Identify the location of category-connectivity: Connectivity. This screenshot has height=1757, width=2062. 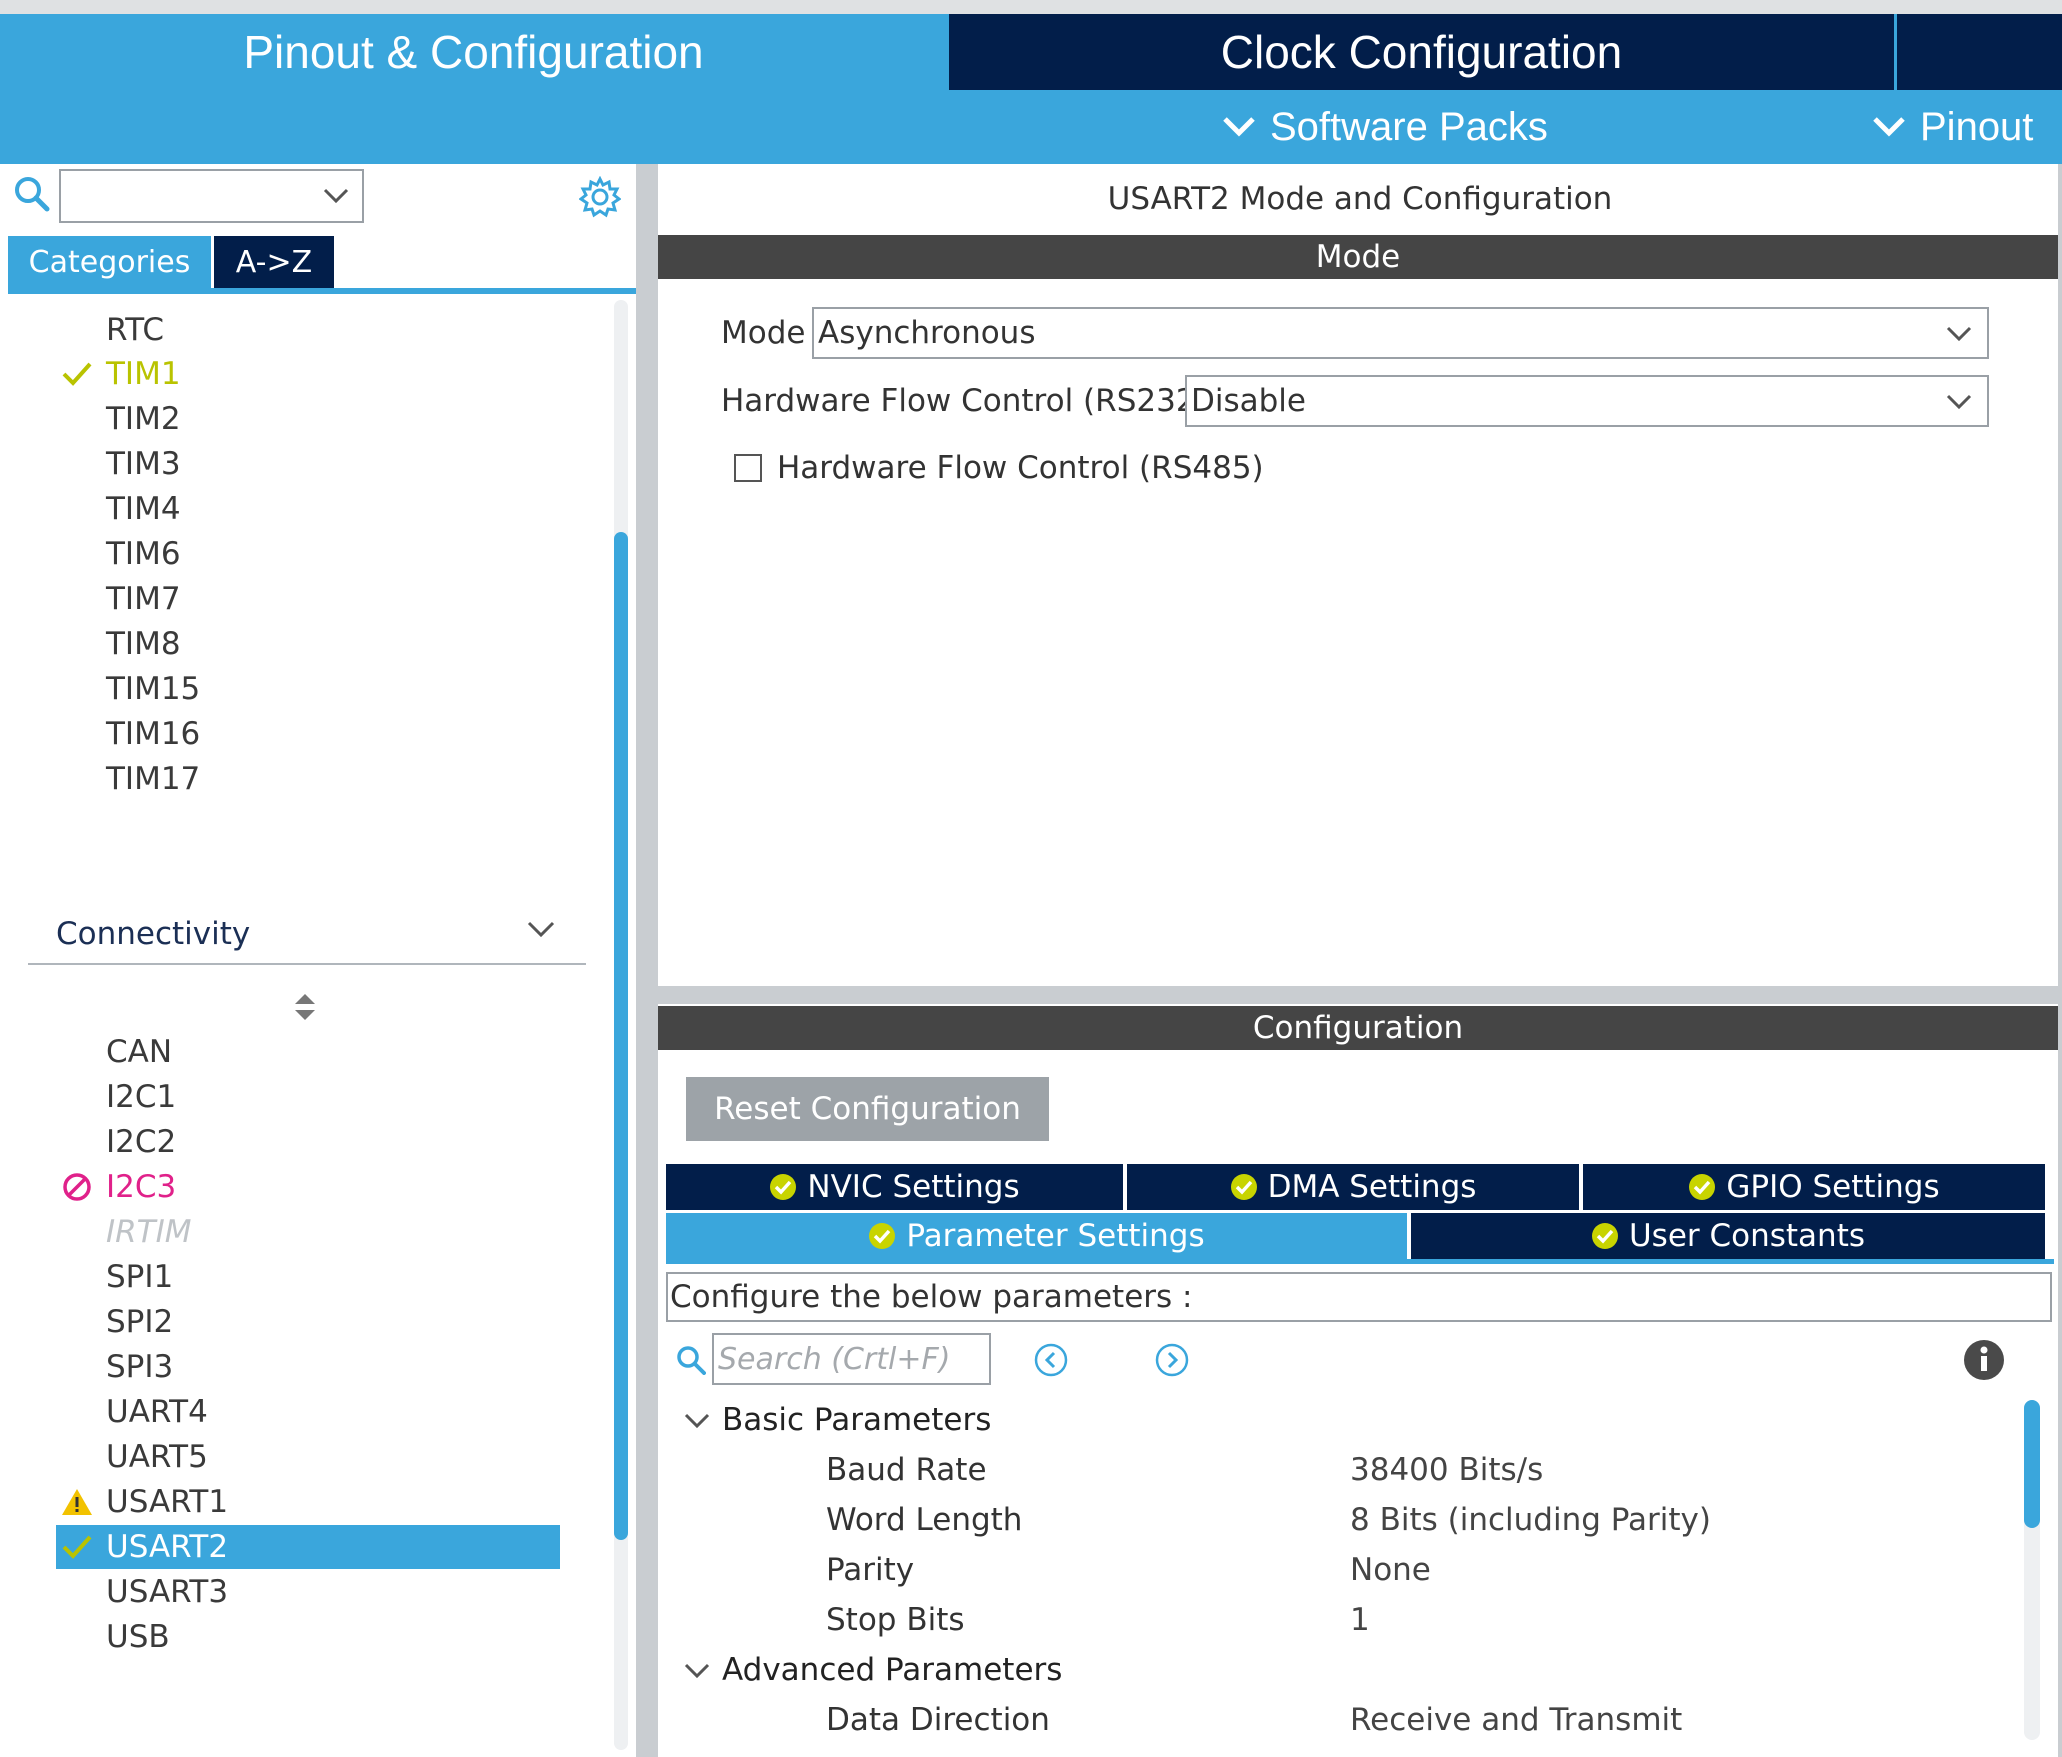
(153, 934).